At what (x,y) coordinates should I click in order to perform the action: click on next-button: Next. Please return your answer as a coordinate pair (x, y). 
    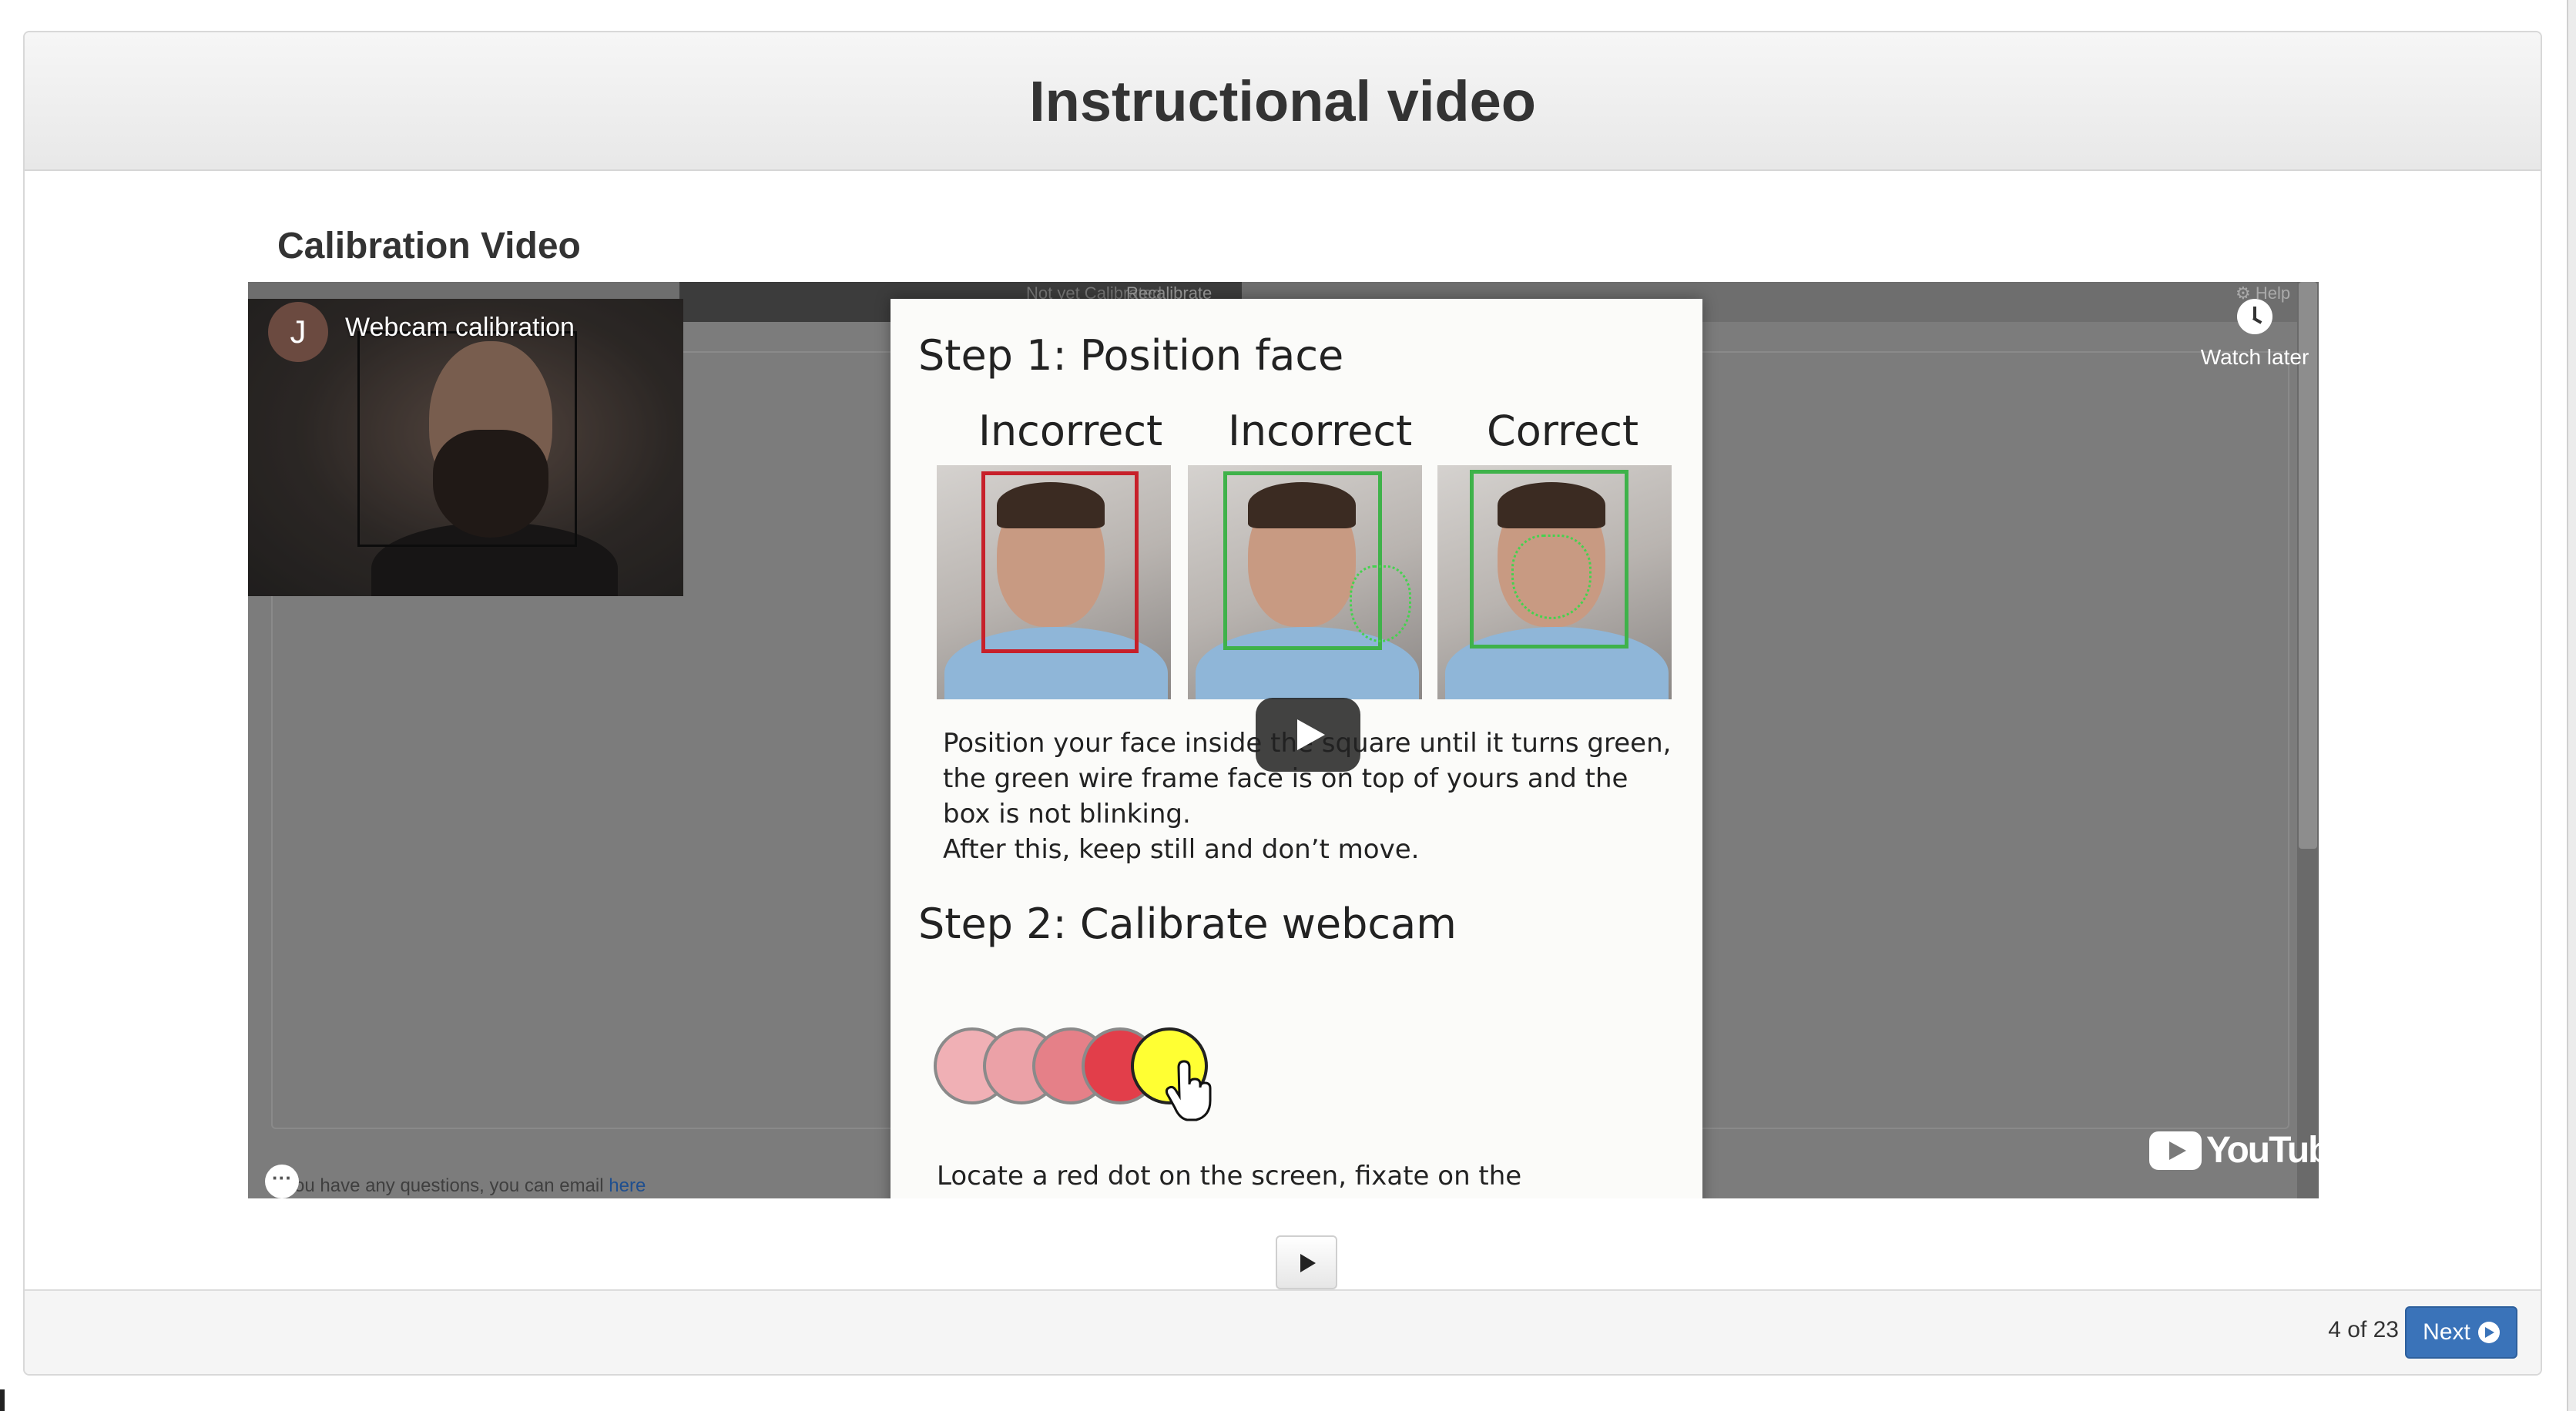
    Looking at the image, I should click on (2461, 1332).